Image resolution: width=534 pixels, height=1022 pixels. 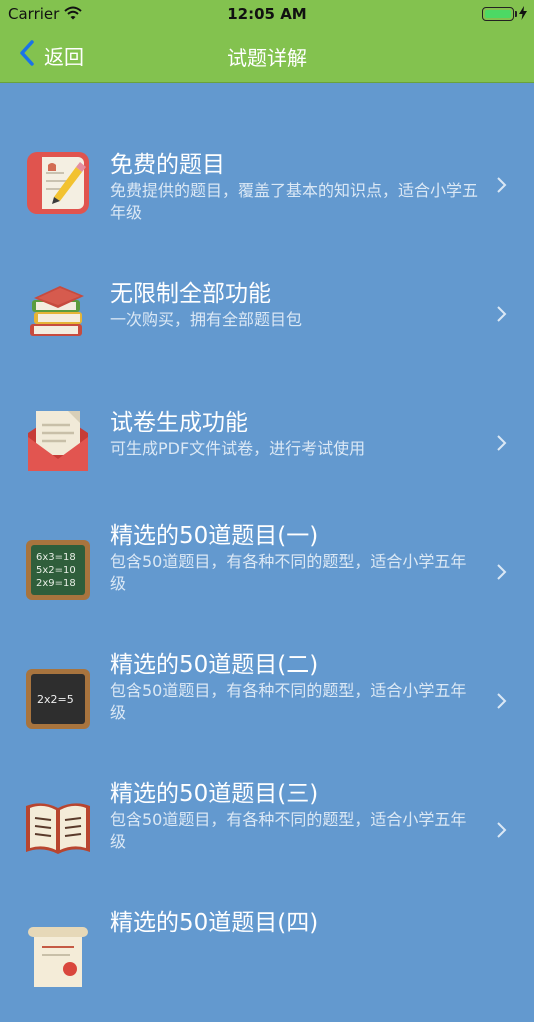 I want to click on list-item-selected-50-three: 精选的50道题目(三) 包含50道题目，有各种不同的题型，适合小学五年级, so click(x=267, y=828).